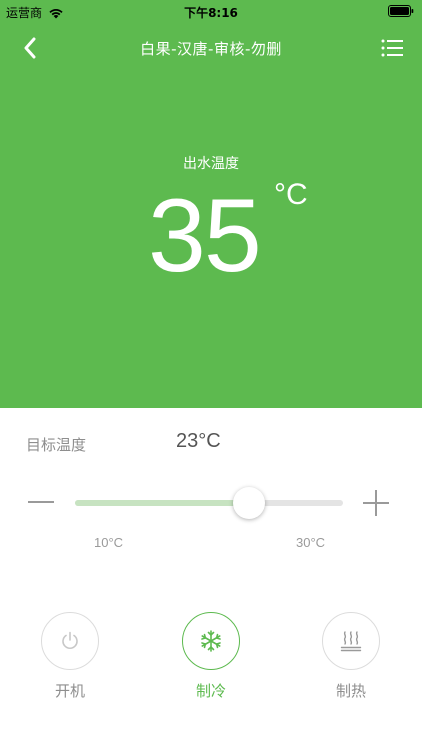  I want to click on page-title: 白果-汉唐-审核-勿删, so click(211, 49).